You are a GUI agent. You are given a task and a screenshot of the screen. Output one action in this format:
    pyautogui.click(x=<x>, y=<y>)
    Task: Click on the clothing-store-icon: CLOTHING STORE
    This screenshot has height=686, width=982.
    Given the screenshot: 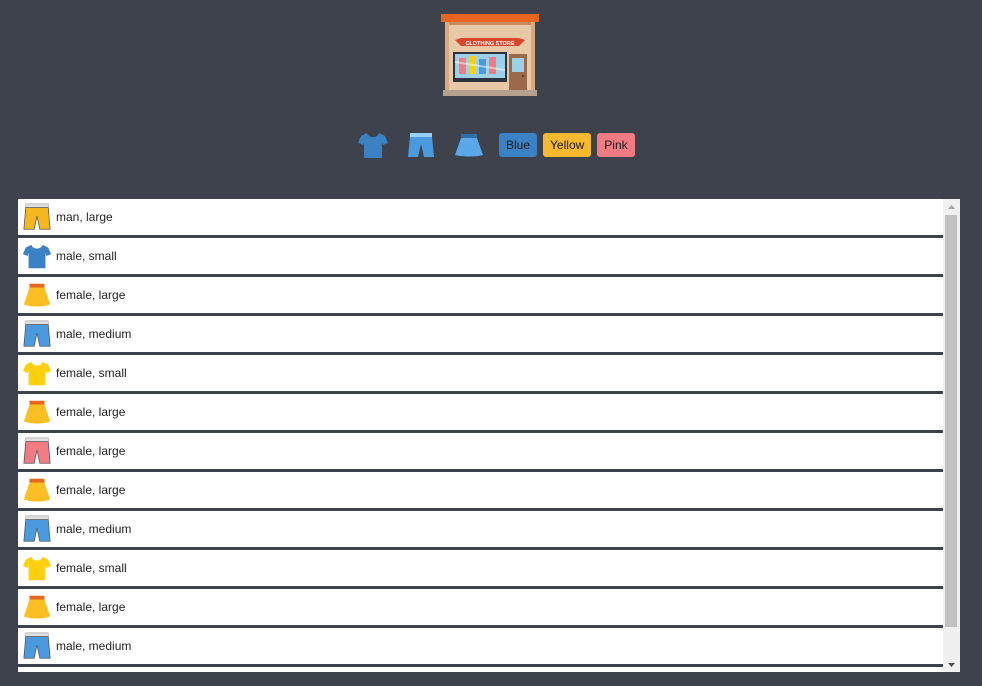 What is the action you would take?
    pyautogui.click(x=490, y=55)
    